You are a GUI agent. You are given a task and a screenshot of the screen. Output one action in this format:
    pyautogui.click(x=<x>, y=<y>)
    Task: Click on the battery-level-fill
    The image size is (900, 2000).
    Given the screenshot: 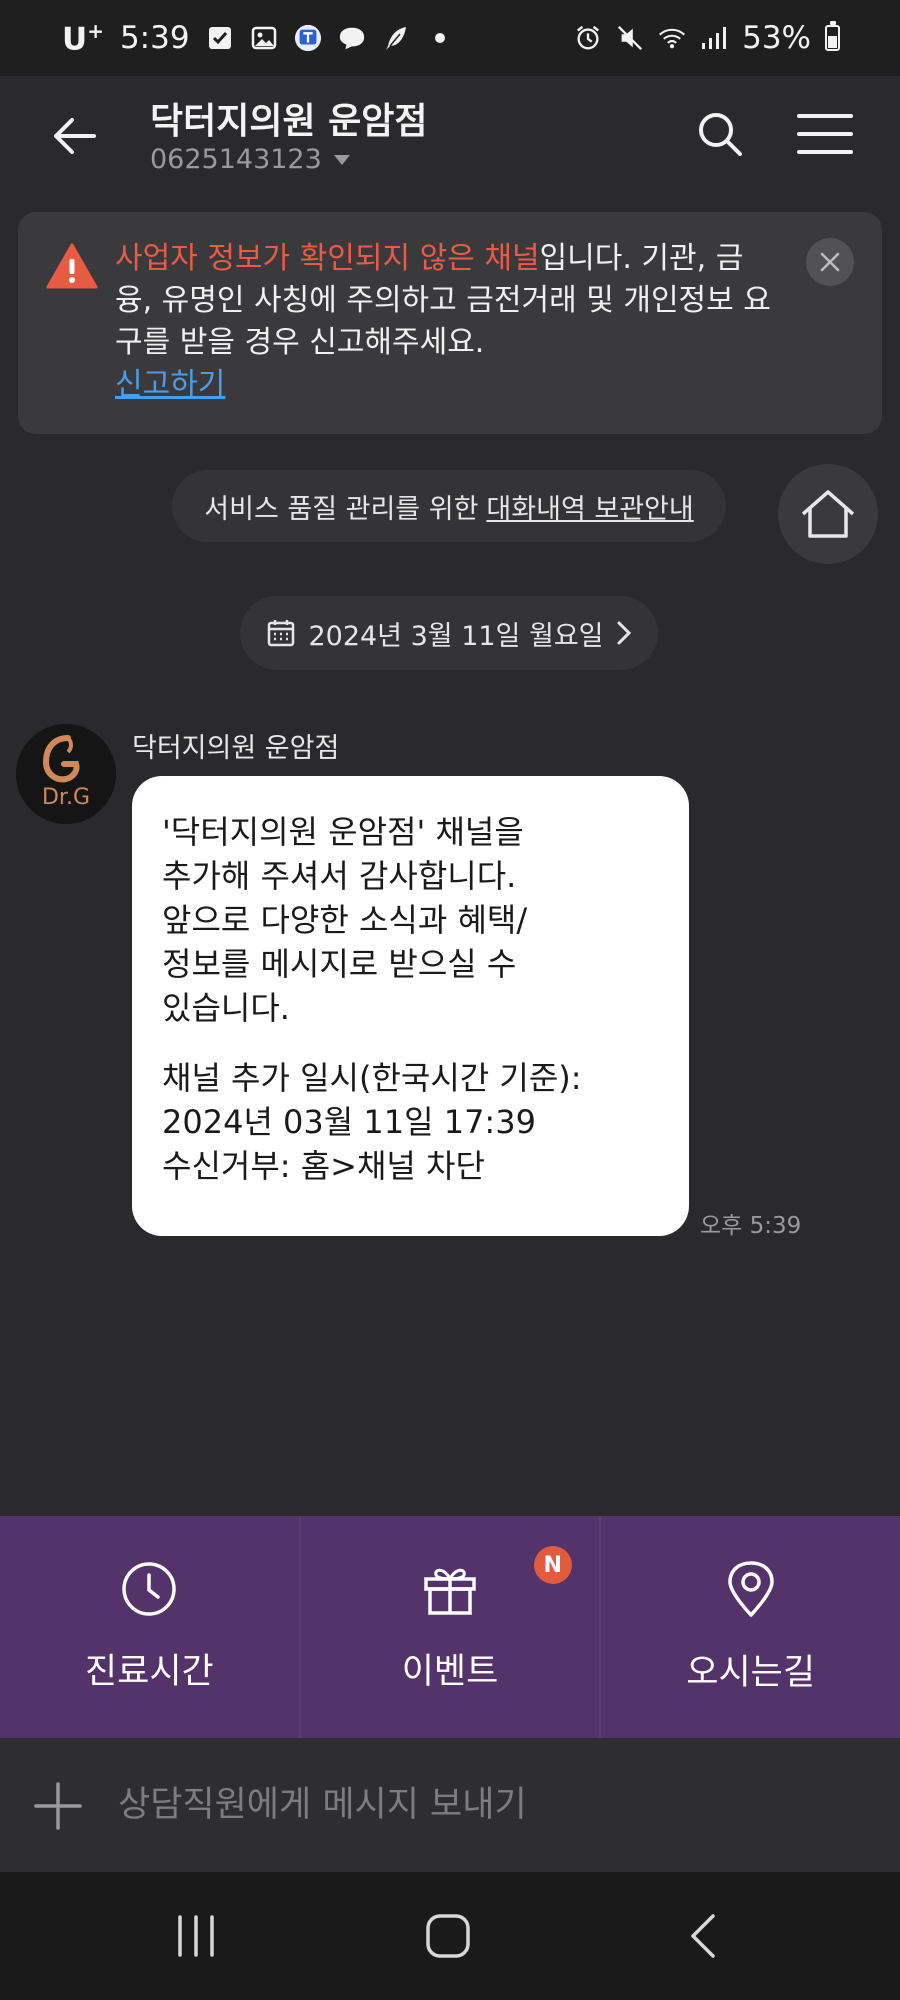 What is the action you would take?
    pyautogui.click(x=832, y=42)
    